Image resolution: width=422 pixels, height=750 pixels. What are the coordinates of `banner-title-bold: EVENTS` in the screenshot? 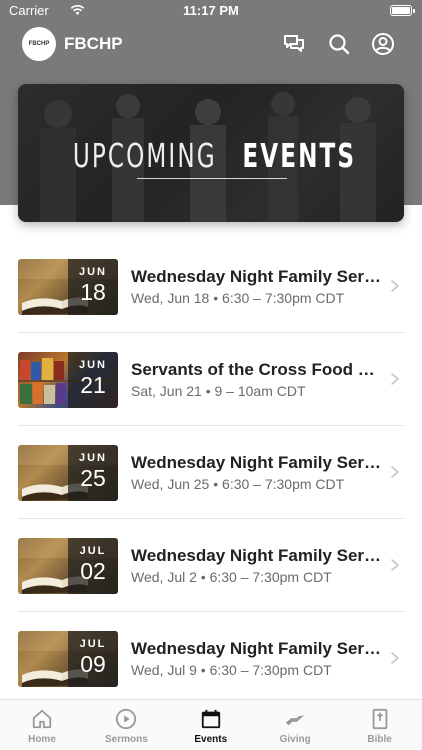 It's located at (298, 155).